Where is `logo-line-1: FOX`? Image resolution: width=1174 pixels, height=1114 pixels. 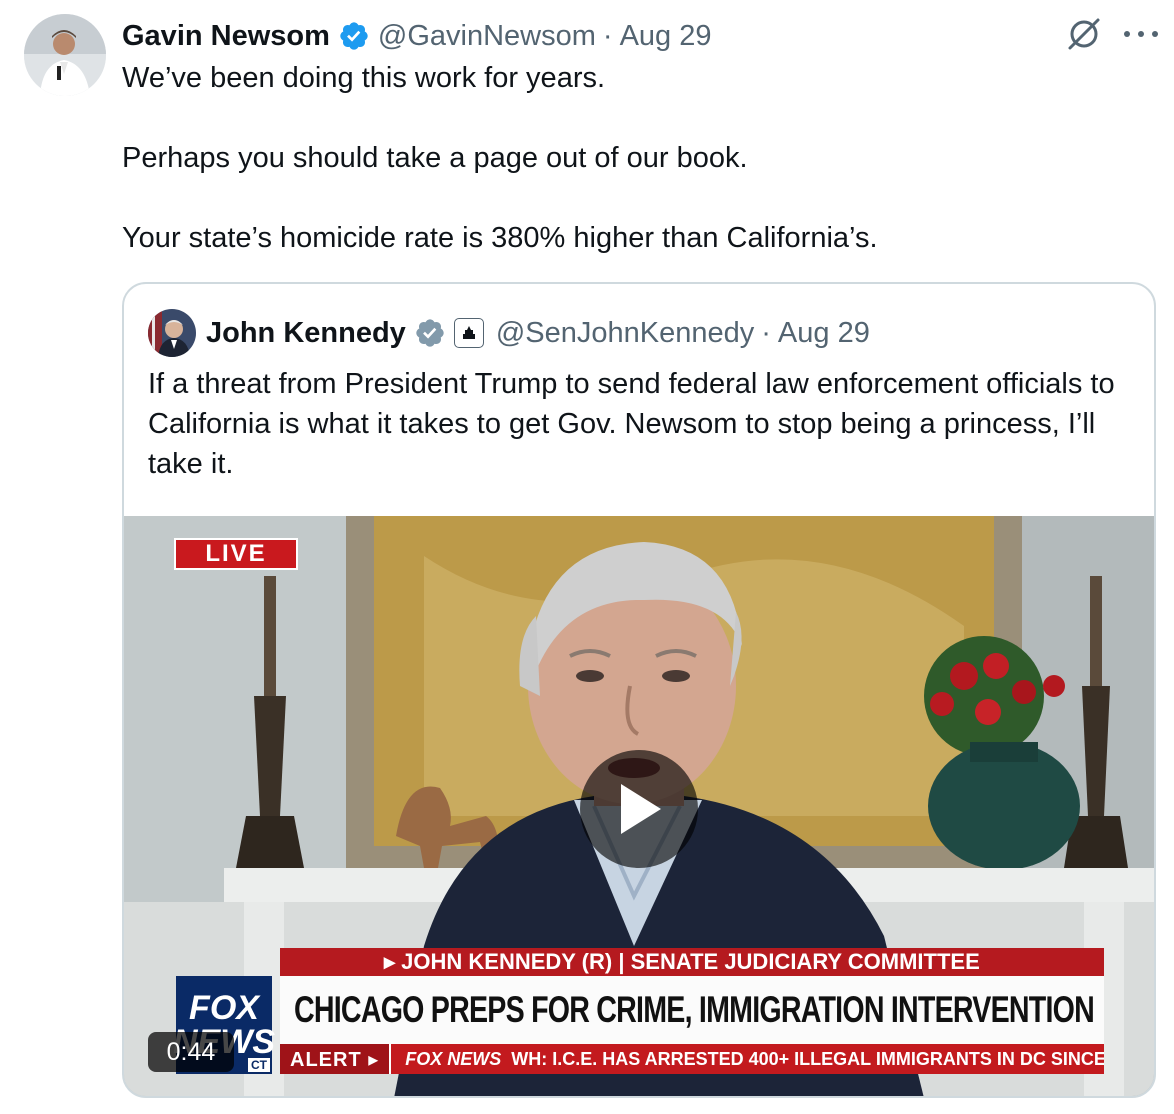
logo-line-1: FOX is located at coordinates (224, 1008).